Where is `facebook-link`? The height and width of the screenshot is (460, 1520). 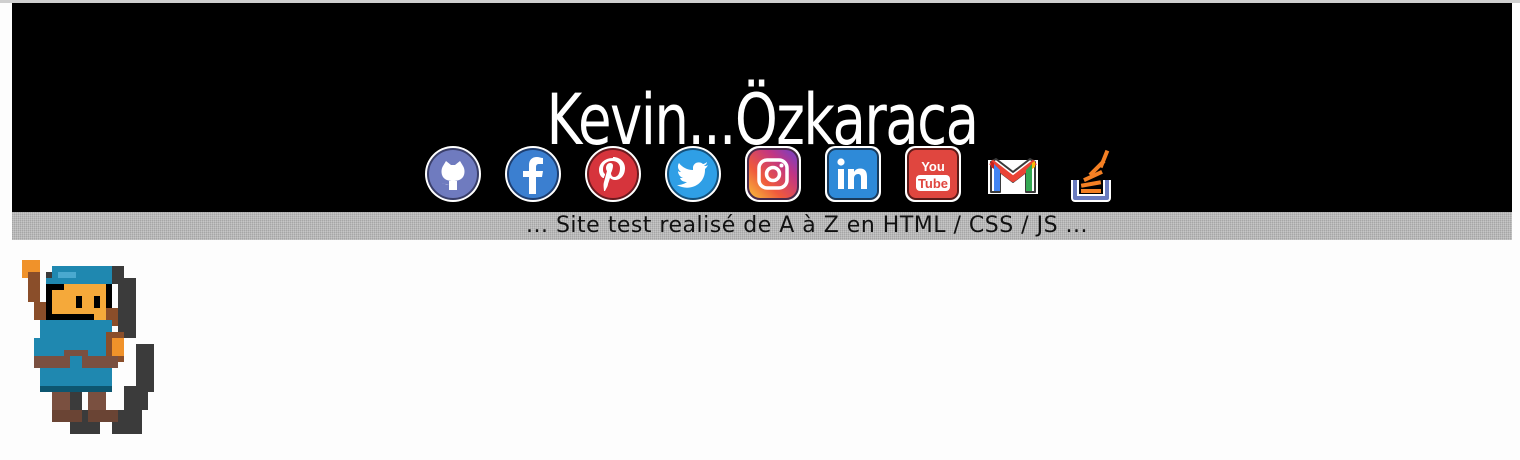 facebook-link is located at coordinates (533, 174).